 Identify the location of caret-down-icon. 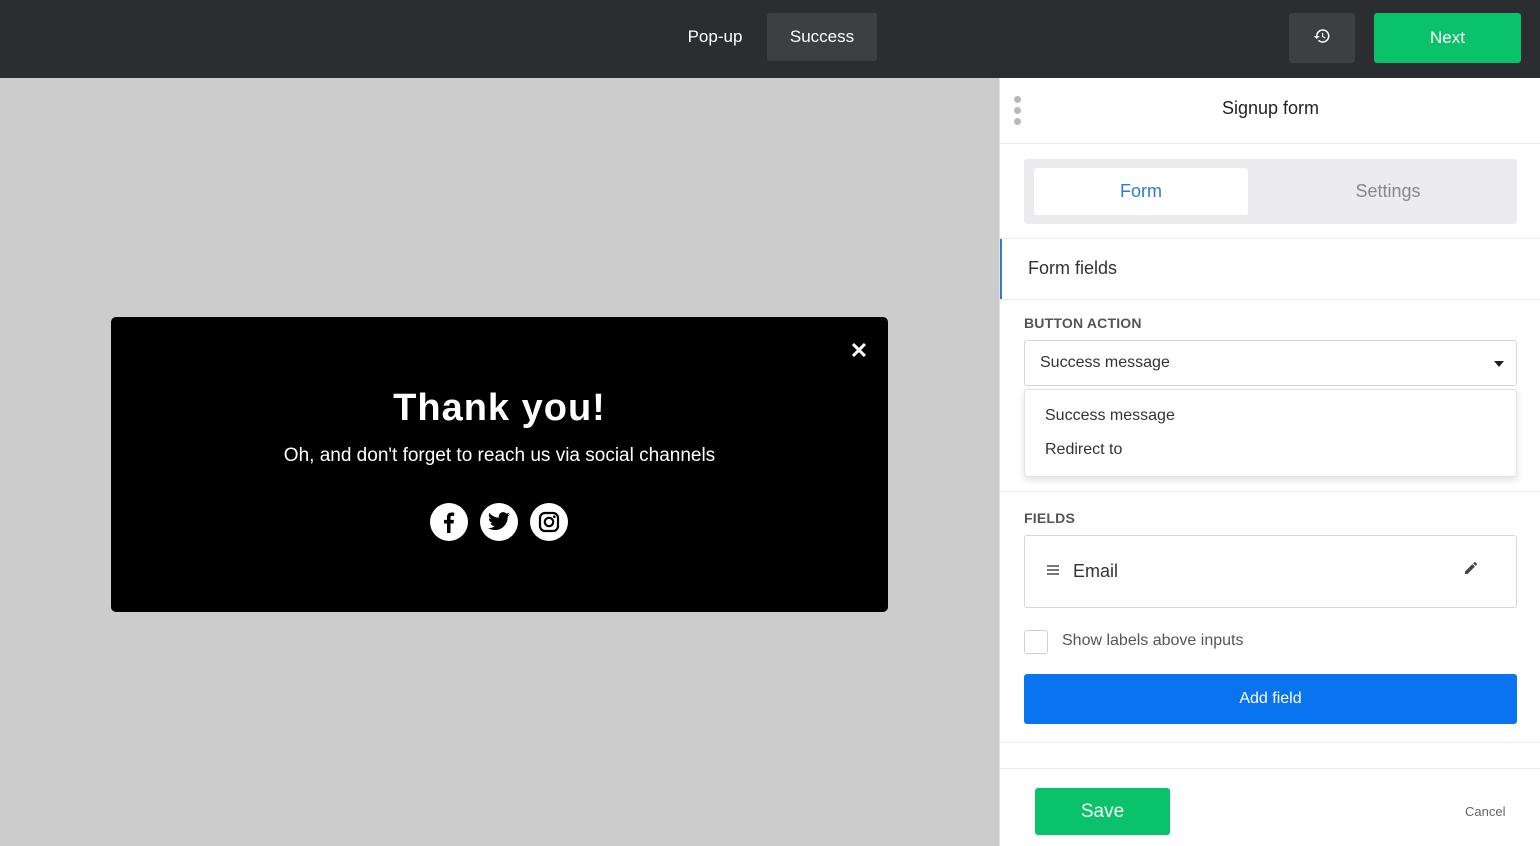
(1499, 364).